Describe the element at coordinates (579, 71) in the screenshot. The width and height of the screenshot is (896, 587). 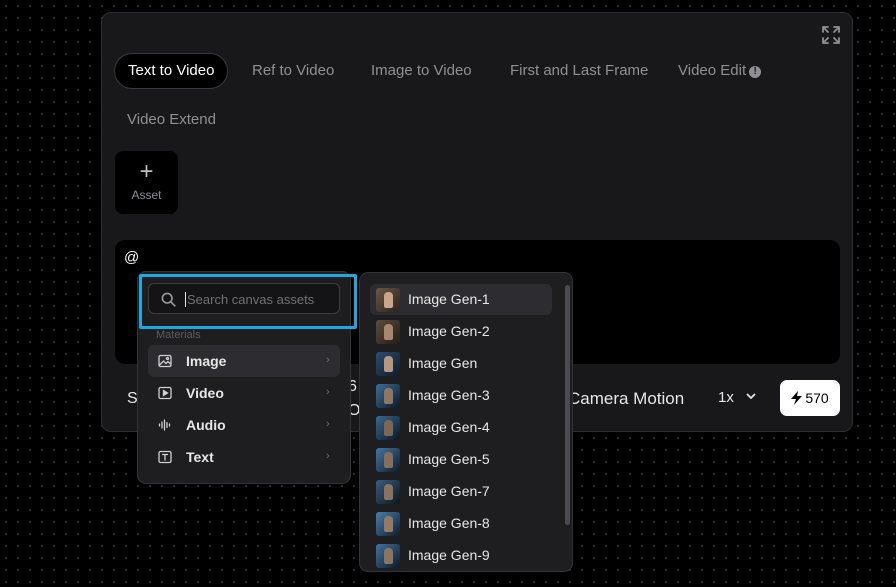
I see `tab-first-and-last-frame: First and Last Frame` at that location.